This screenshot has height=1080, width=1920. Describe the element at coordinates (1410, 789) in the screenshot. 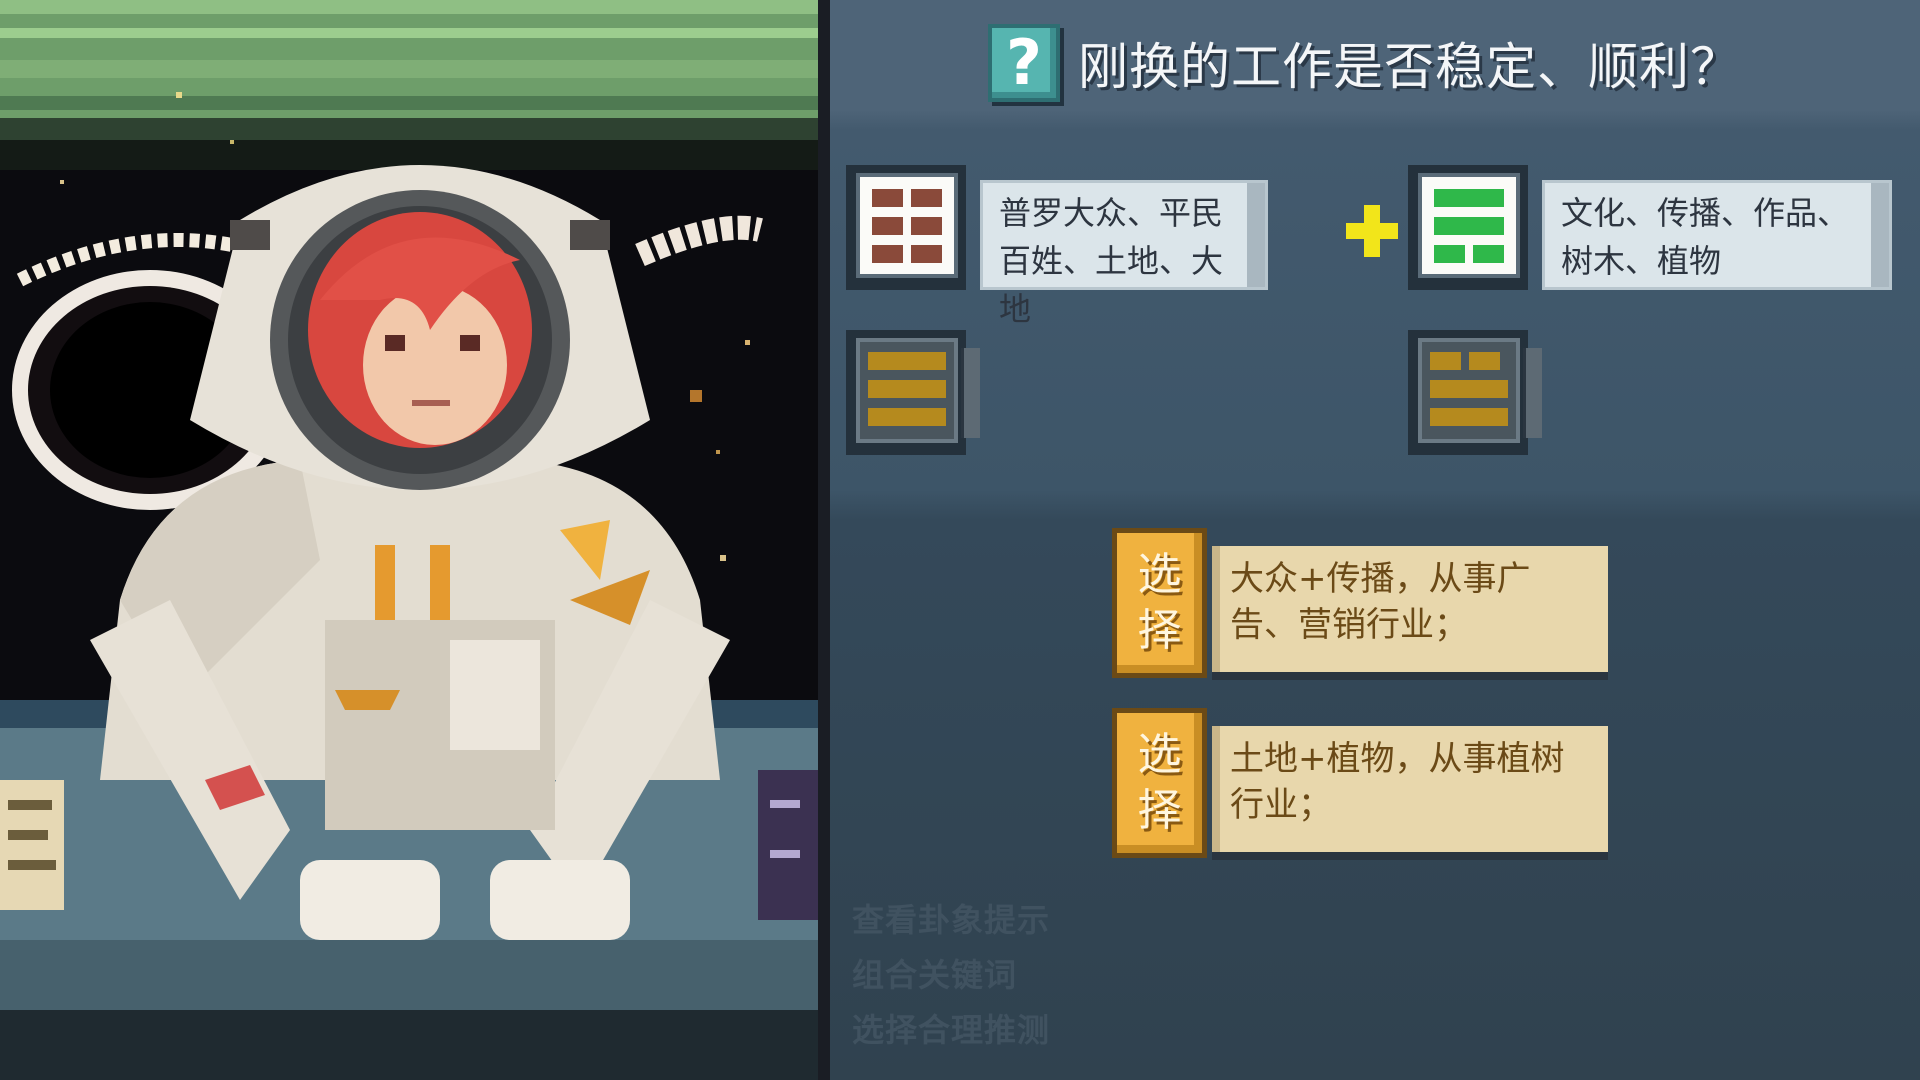

I see `option-text: 土地+植物，从事植树行业；` at that location.